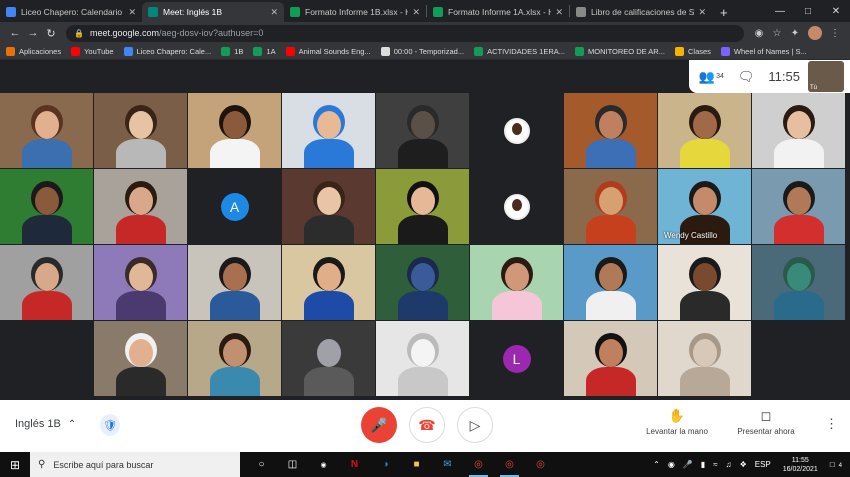  What do you see at coordinates (815, 33) in the screenshot?
I see `profile-avatar` at bounding box center [815, 33].